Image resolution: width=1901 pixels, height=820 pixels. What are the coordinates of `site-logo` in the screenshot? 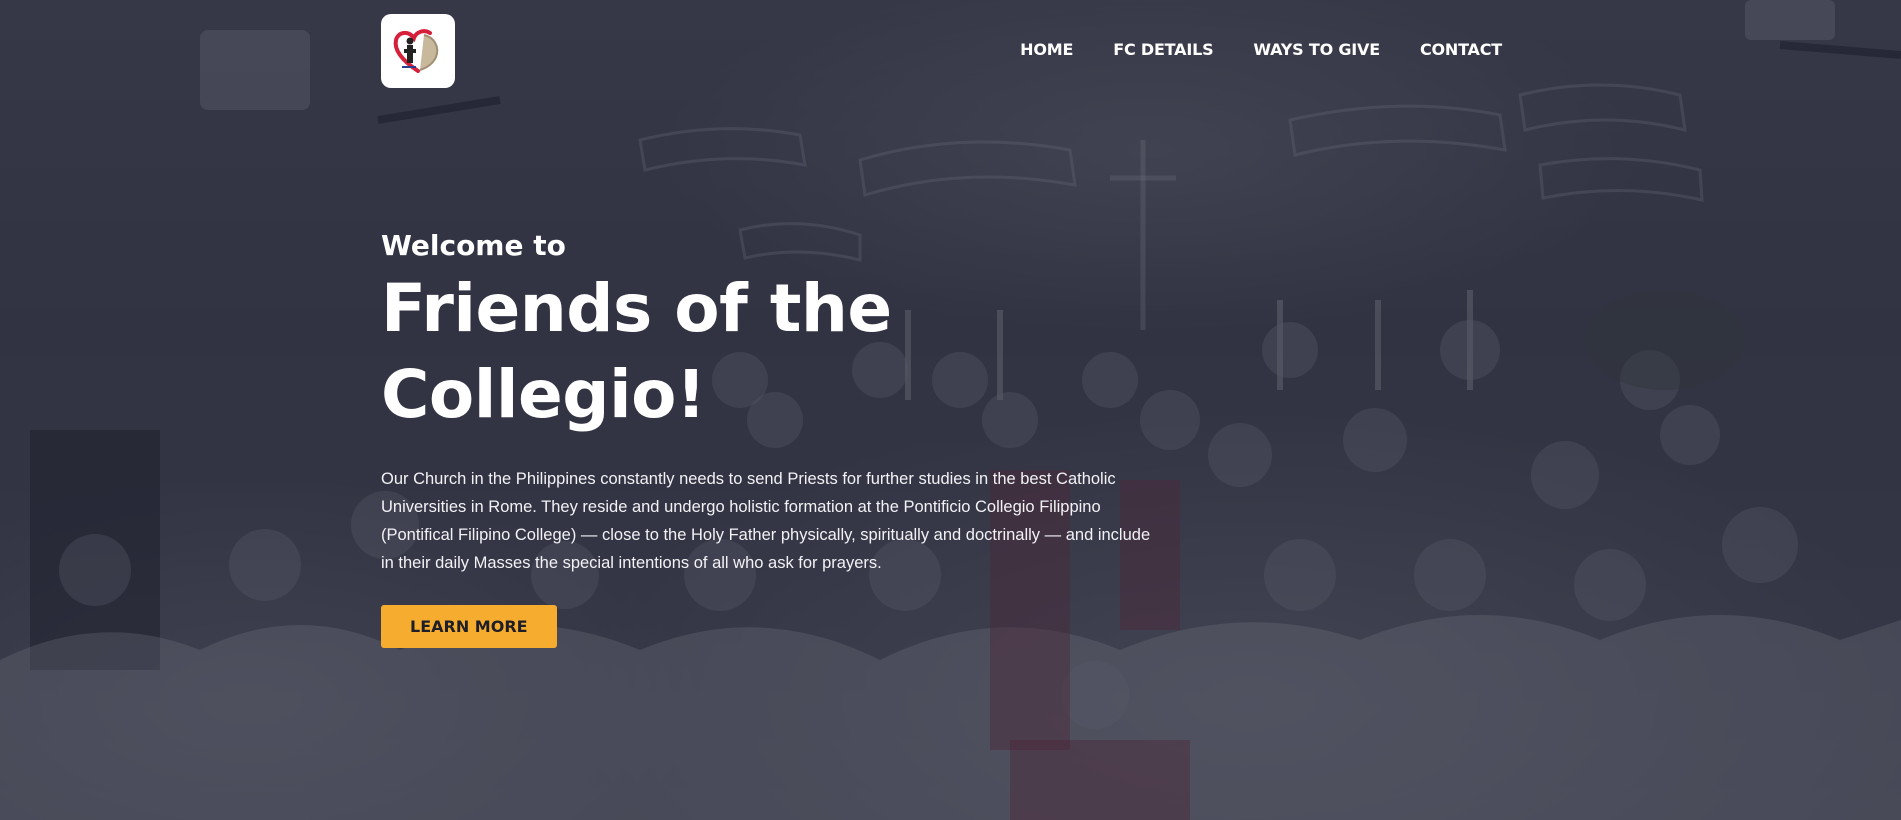 It's located at (418, 51).